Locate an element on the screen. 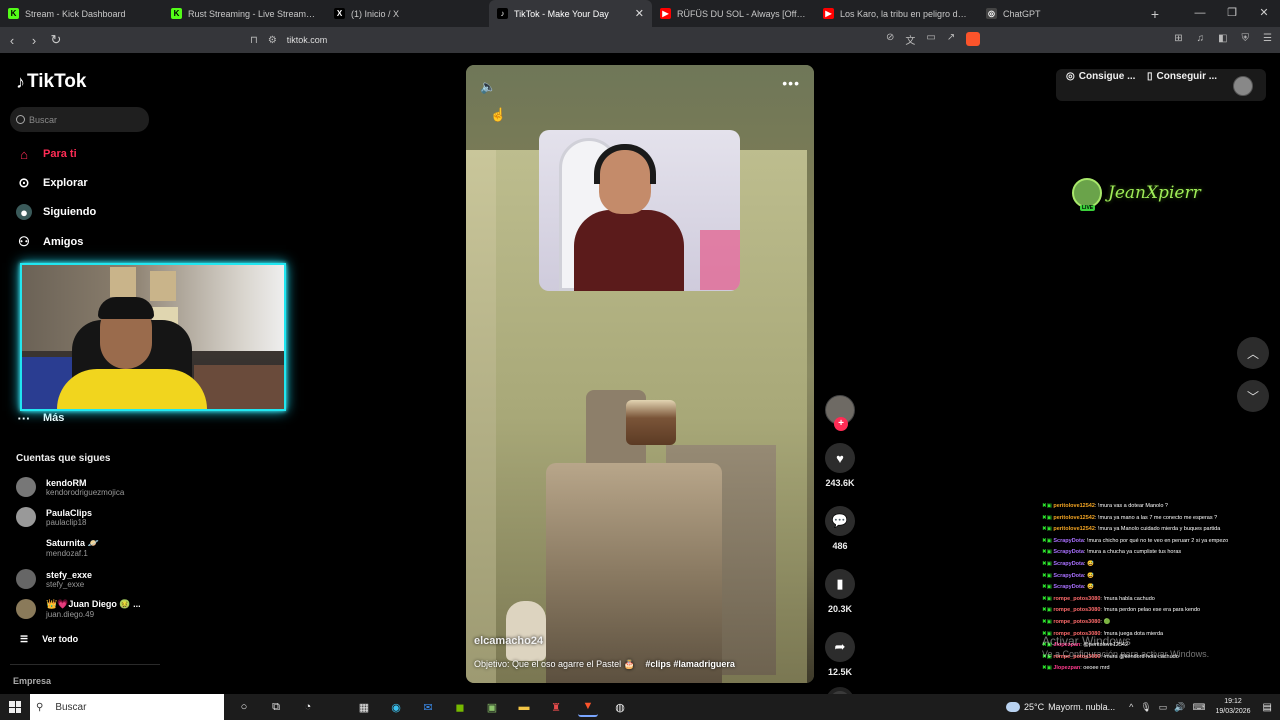 The height and width of the screenshot is (720, 1280). sidebar-item-siguiendo: ● Siguiendo is located at coordinates (56, 212).